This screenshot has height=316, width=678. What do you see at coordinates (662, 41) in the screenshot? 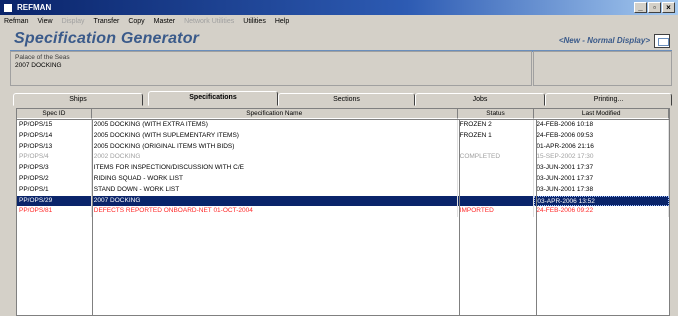
I see `display-toggle-button` at bounding box center [662, 41].